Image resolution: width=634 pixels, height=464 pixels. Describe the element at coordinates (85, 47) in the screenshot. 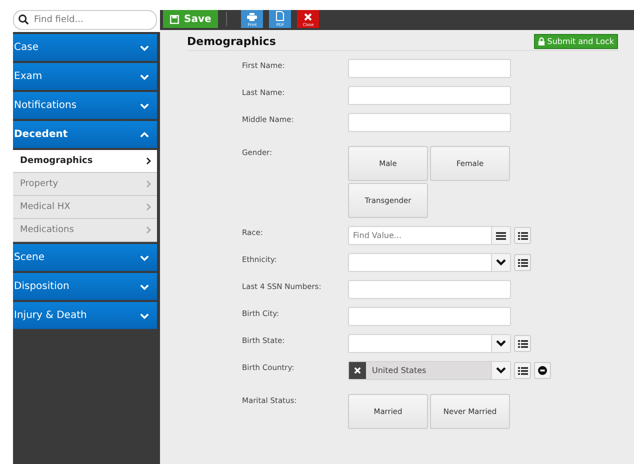

I see `sidebar-section: Case` at that location.